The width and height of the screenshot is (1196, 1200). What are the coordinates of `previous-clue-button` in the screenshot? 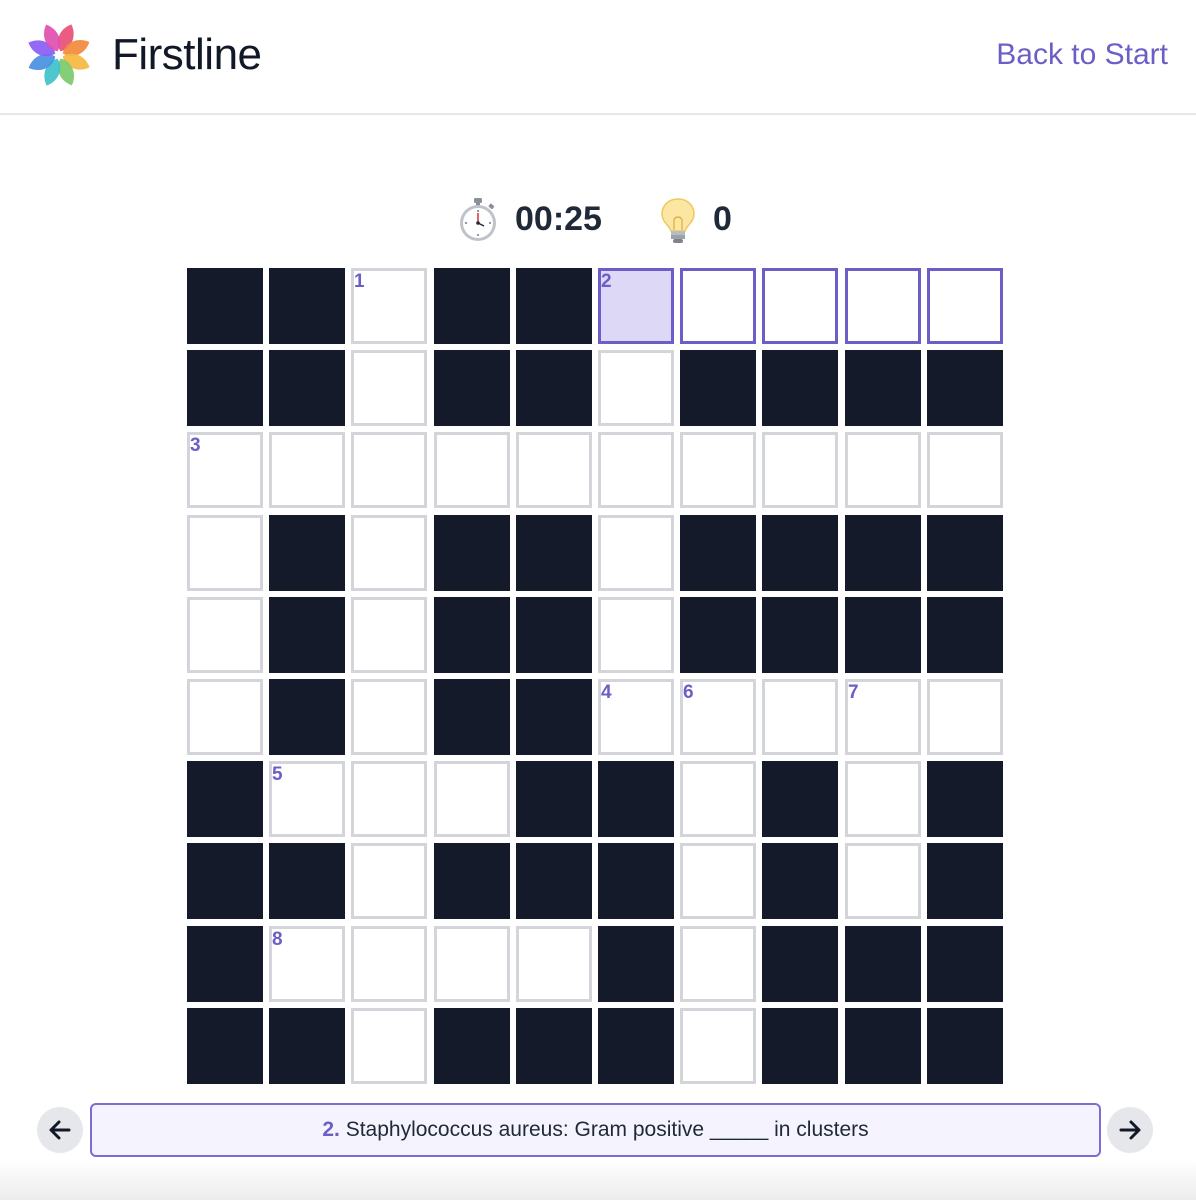 It's located at (60, 1130).